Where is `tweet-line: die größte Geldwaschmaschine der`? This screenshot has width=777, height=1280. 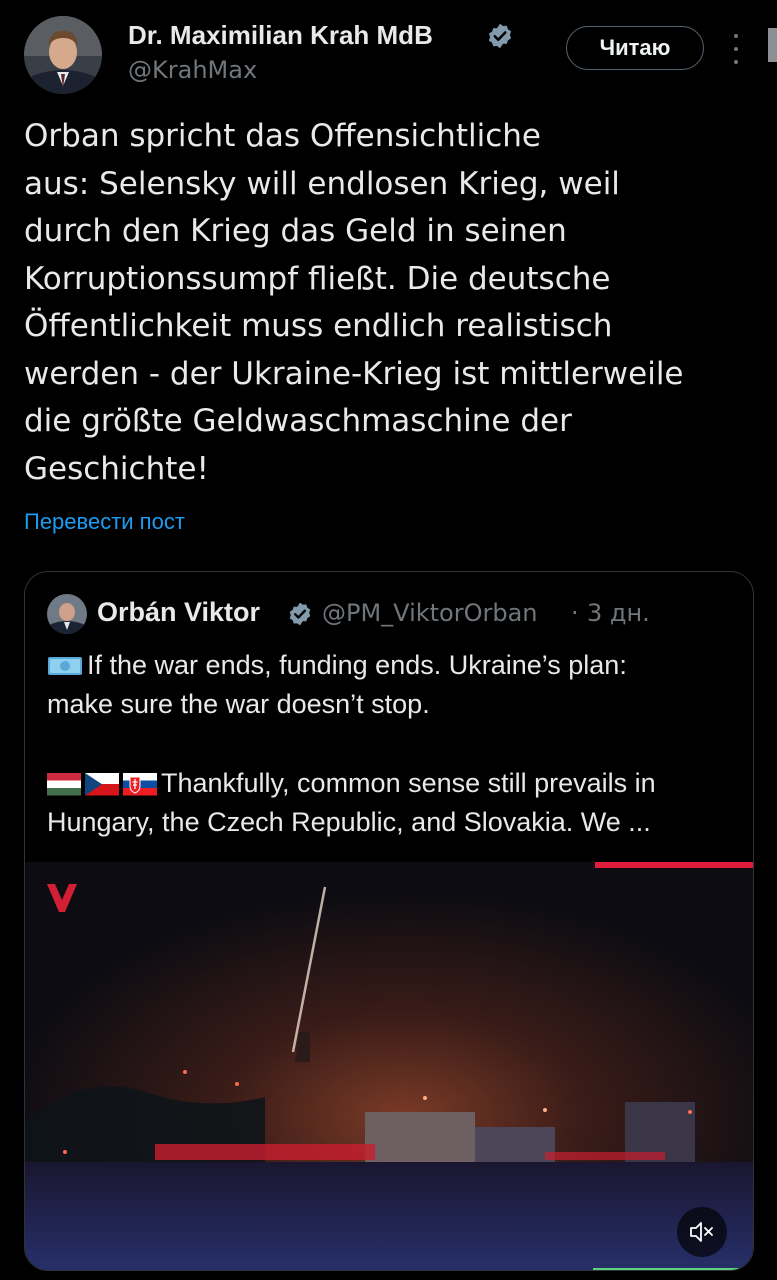
tweet-line: die größte Geldwaschmaschine der is located at coordinates (298, 421).